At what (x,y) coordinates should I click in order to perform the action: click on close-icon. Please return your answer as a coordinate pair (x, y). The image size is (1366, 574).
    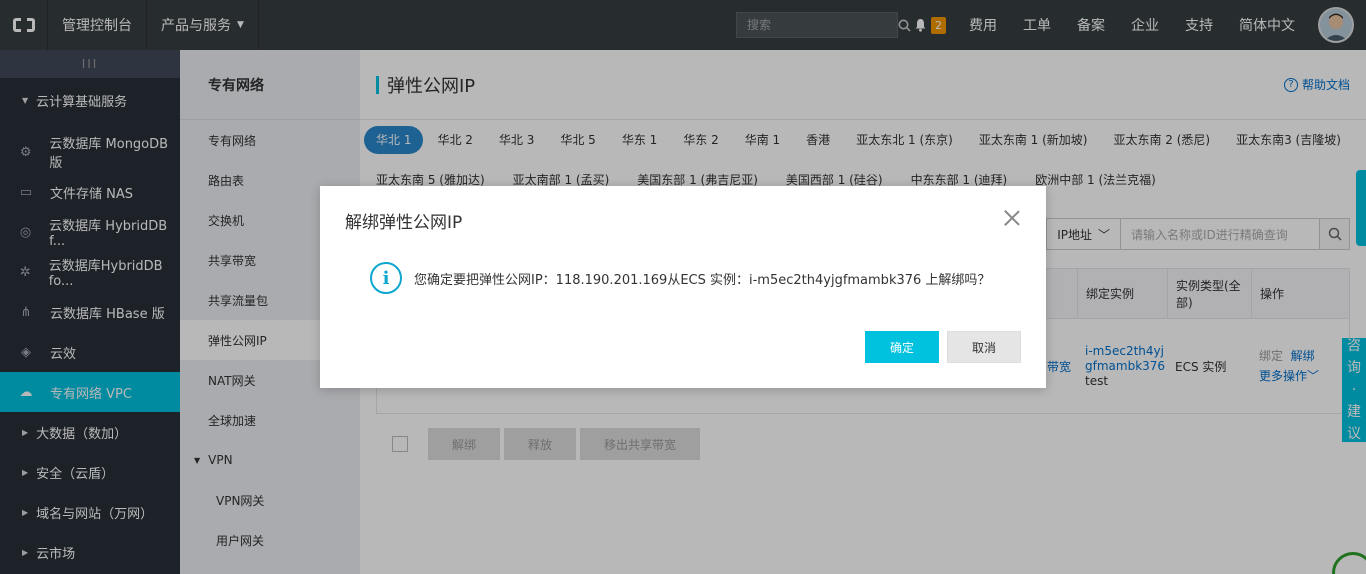
    Looking at the image, I should click on (1012, 218).